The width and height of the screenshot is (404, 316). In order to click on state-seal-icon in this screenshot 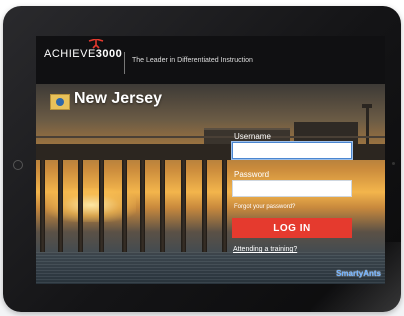, I will do `click(60, 102)`.